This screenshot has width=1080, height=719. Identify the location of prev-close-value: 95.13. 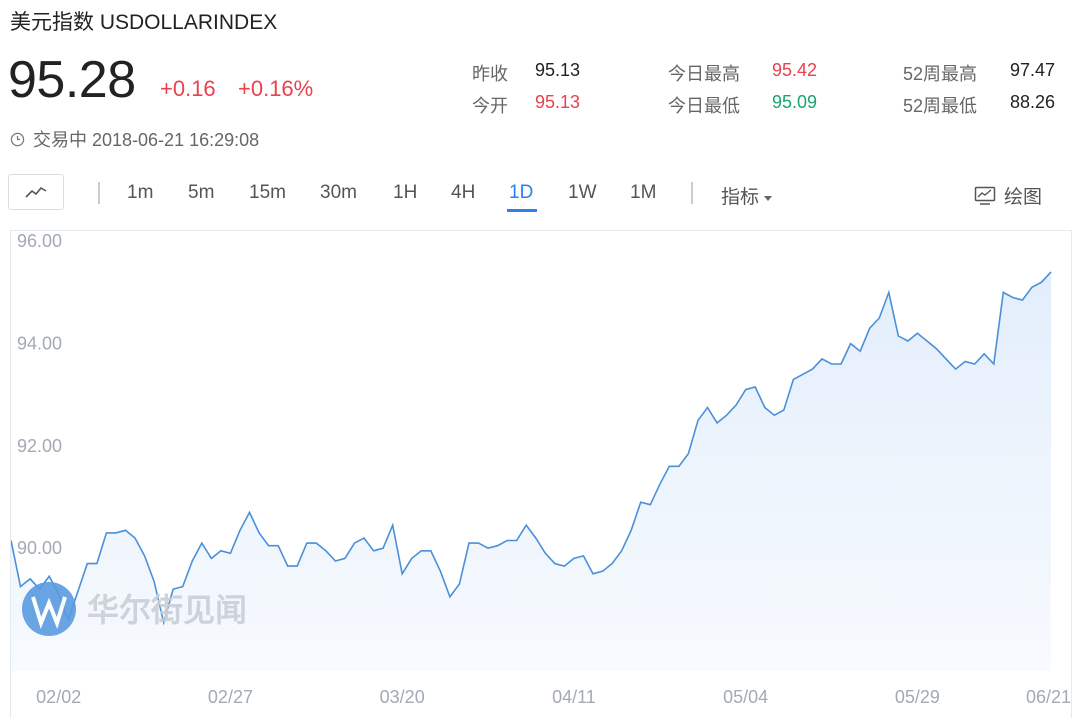
(558, 70).